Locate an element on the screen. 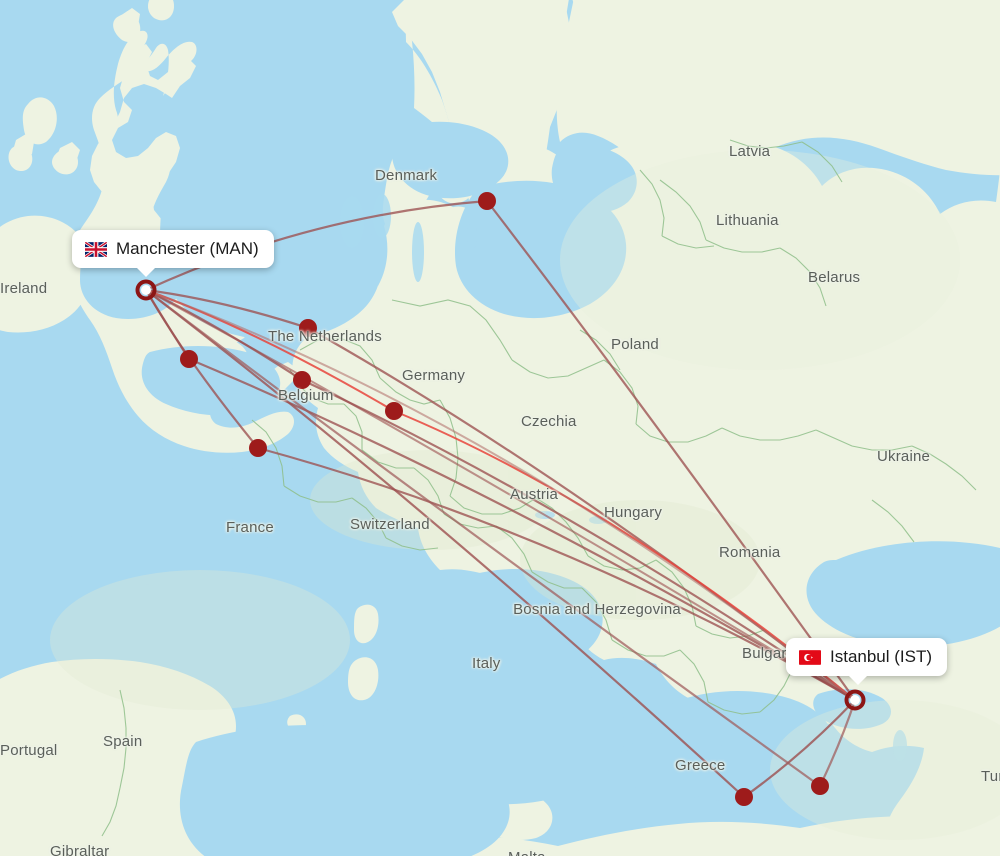  airport-label-istanbul: Istanbul (IST) is located at coordinates (881, 656).